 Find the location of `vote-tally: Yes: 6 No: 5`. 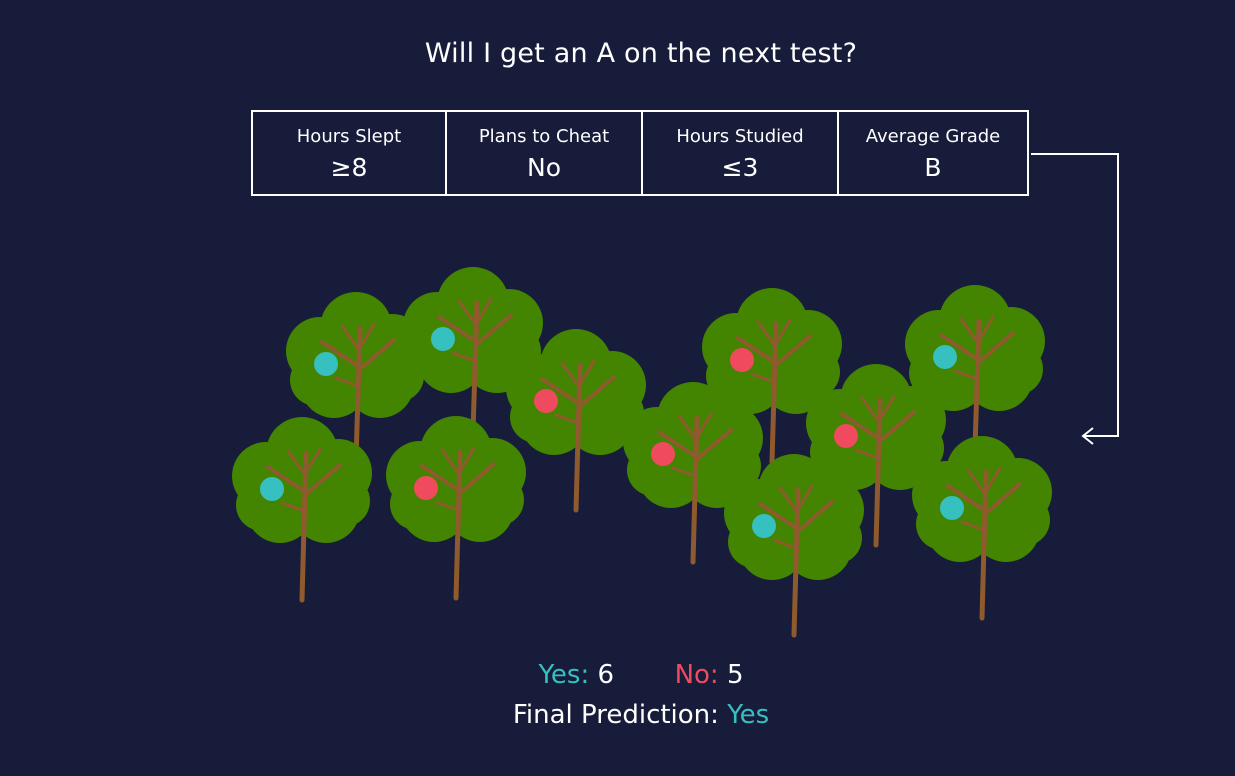

vote-tally: Yes: 6 No: 5 is located at coordinates (617, 675).